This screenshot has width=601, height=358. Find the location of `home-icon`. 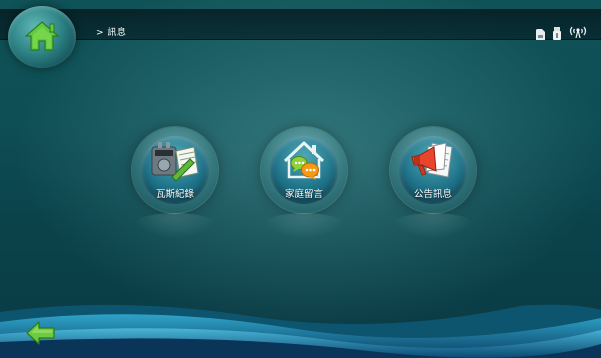

home-icon is located at coordinates (42, 36).